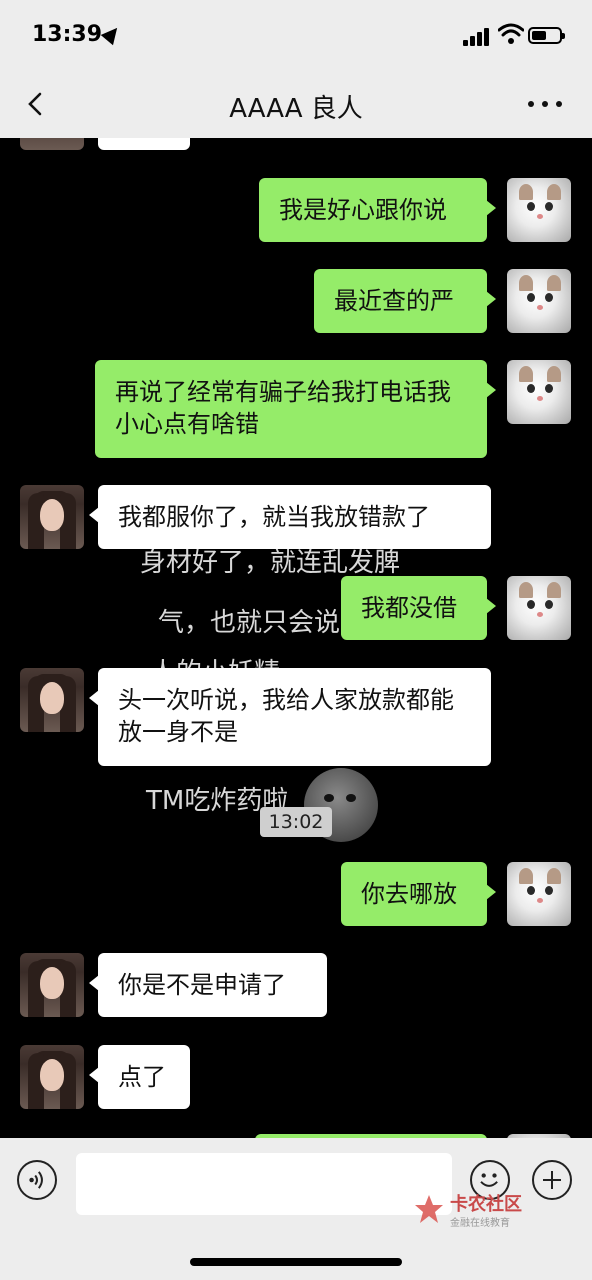  I want to click on status-time: 13:39, so click(67, 34).